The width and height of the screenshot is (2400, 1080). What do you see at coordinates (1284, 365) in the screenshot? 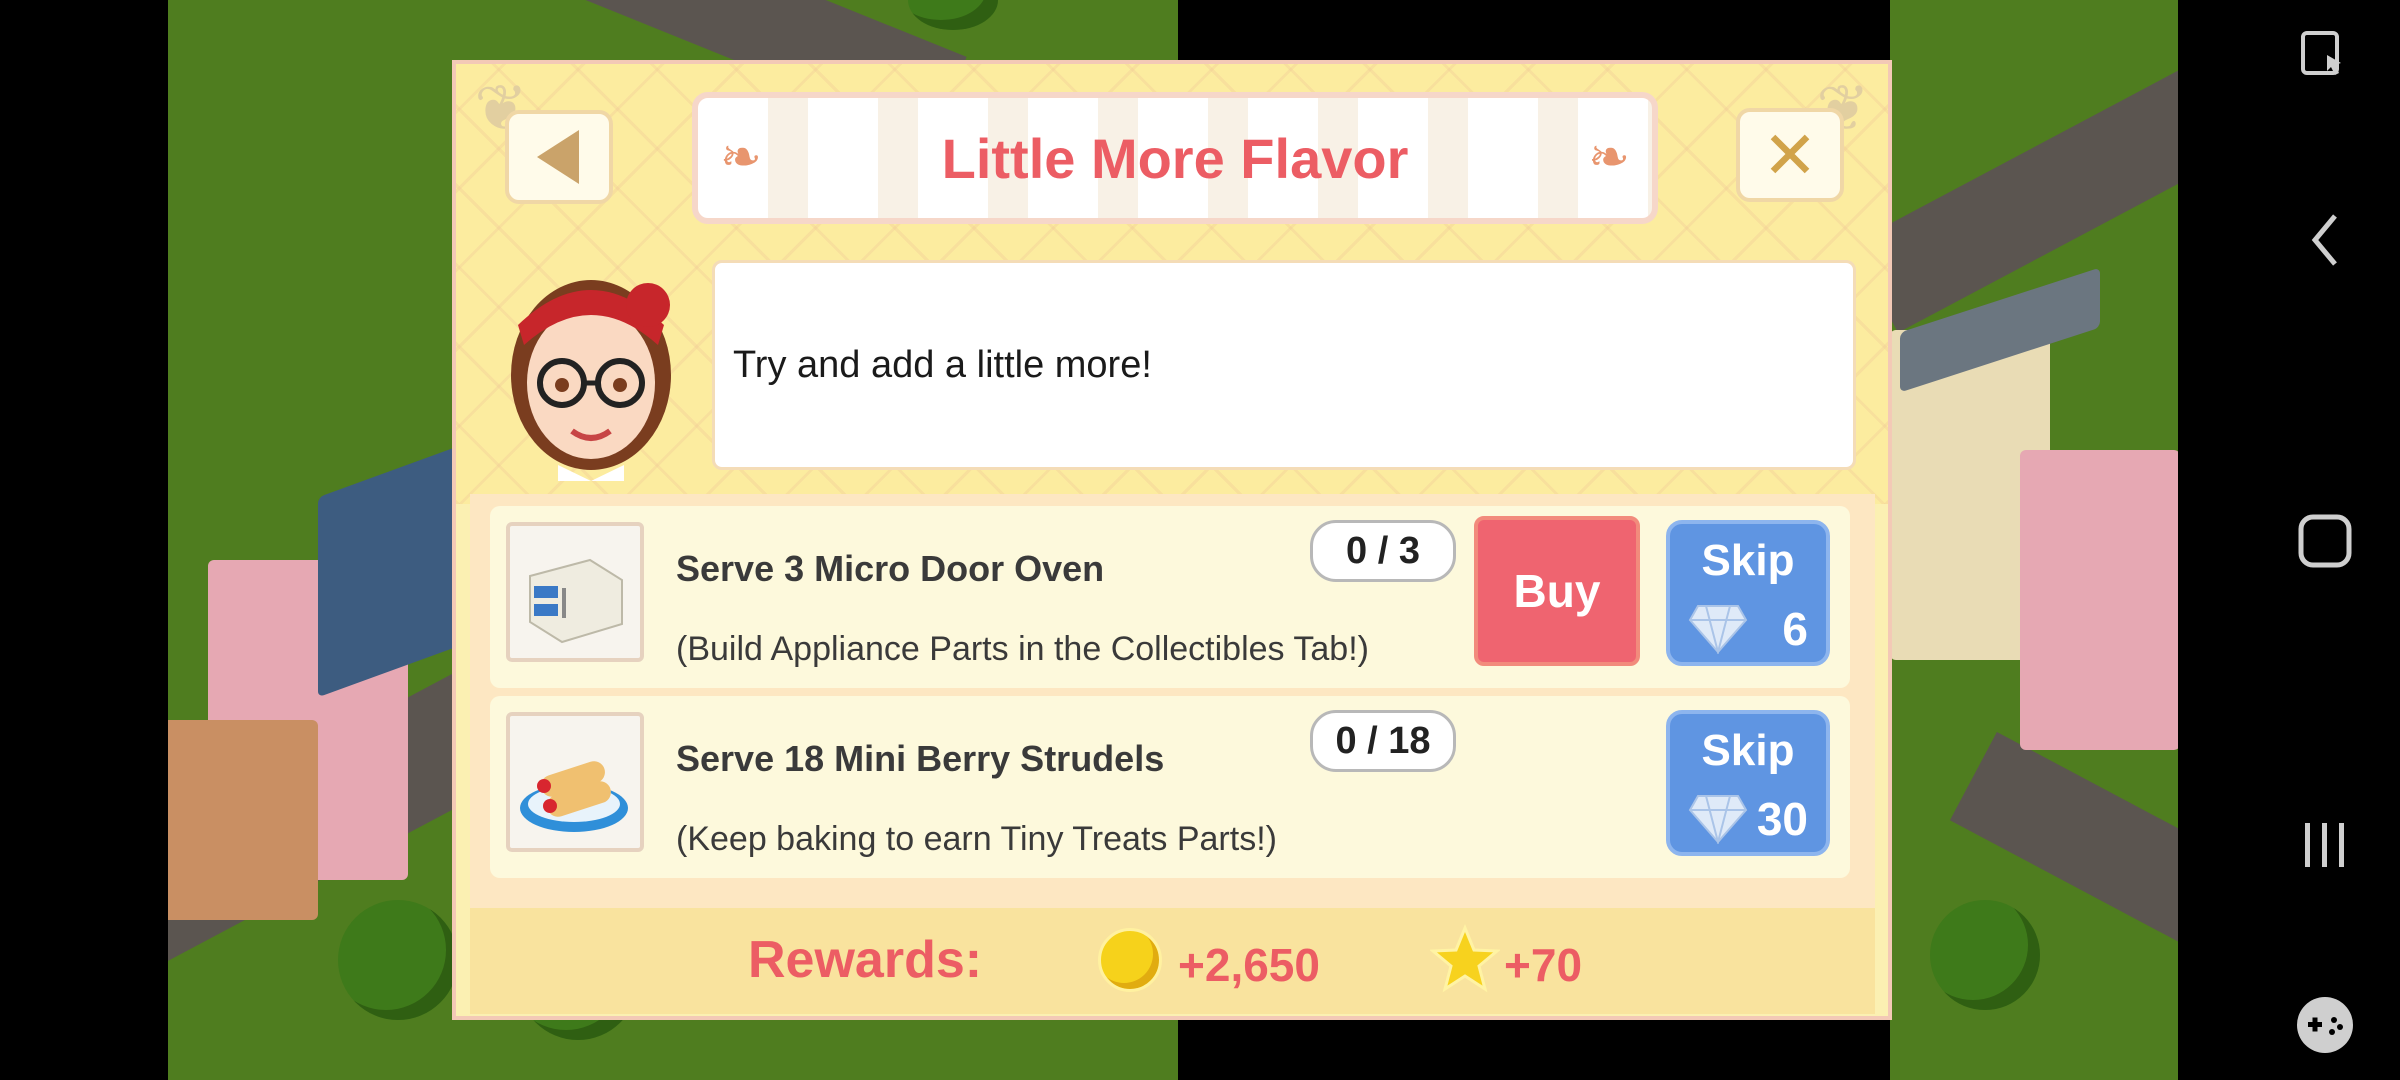
I see `speech-bubble: Try and add a little more!` at bounding box center [1284, 365].